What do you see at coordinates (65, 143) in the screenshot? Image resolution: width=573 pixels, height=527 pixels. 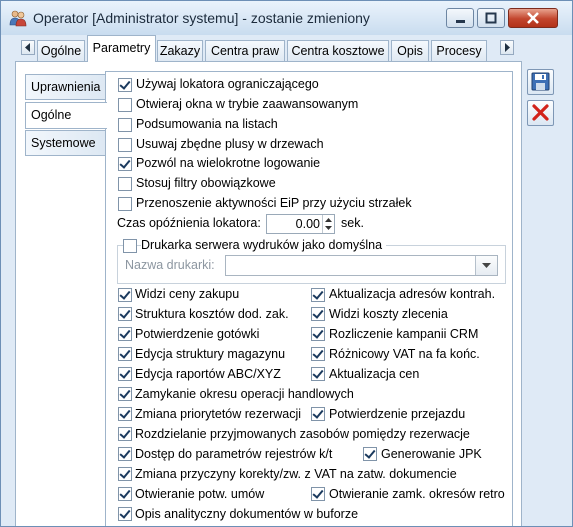 I see `side-tab-systemowe: Systemowe` at bounding box center [65, 143].